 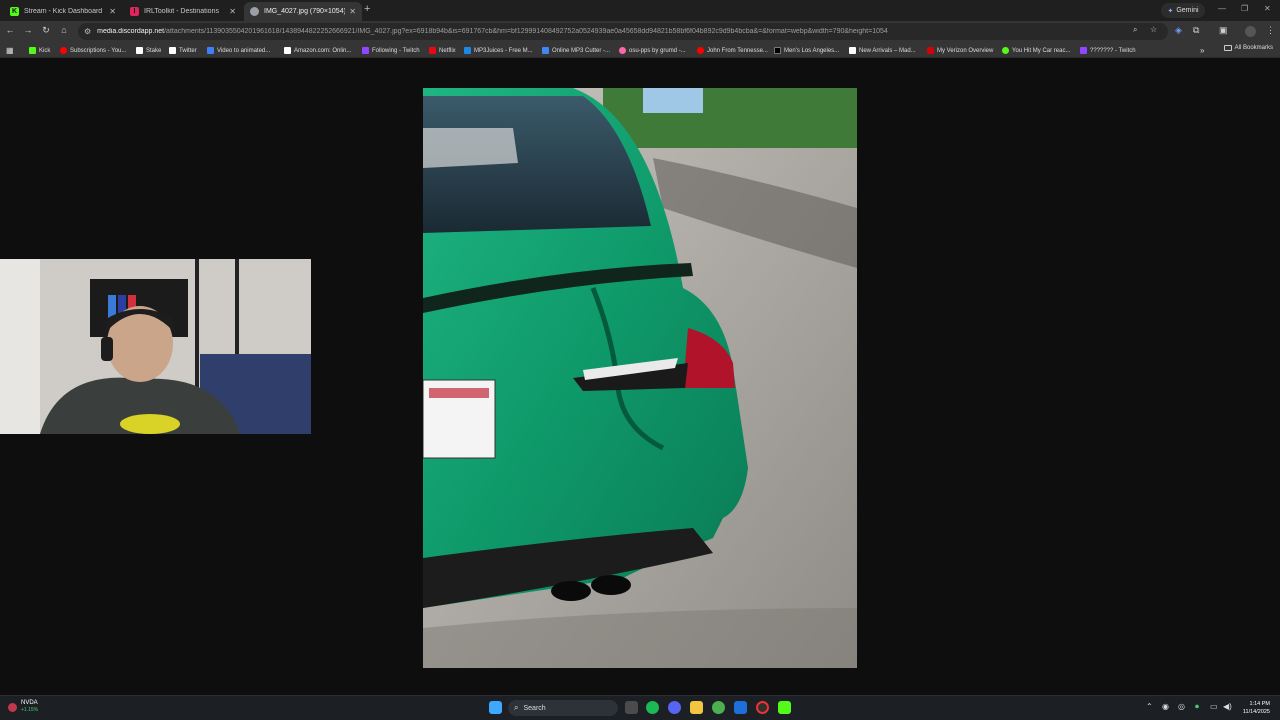 I want to click on profile-avatar, so click(x=1250, y=31).